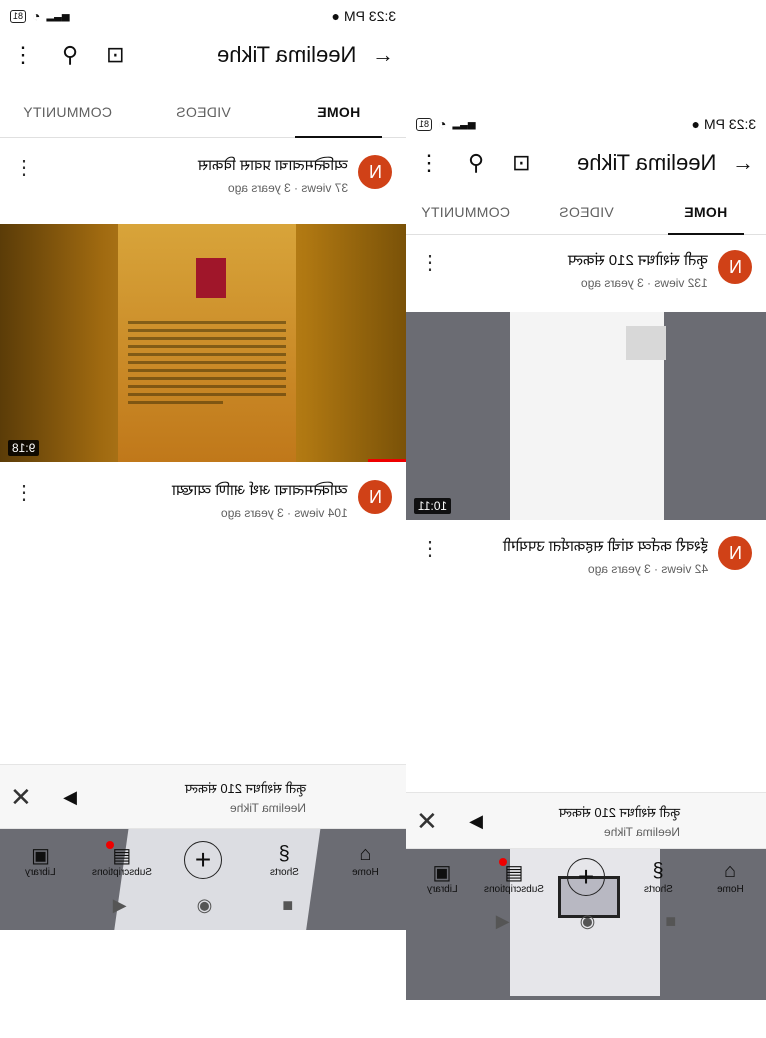 This screenshot has height=1038, width=766. Describe the element at coordinates (273, 165) in the screenshot. I see `video-title: व्यक्तिमत्वाचा प्रवास विकास` at that location.